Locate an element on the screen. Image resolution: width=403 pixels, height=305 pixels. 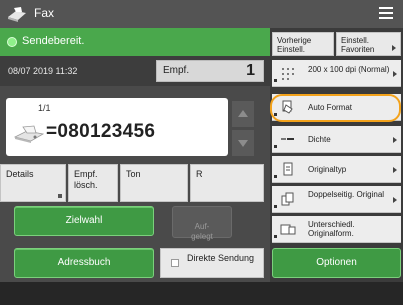
two-sided-label: Doppelseitig. Original is located at coordinates (346, 194).